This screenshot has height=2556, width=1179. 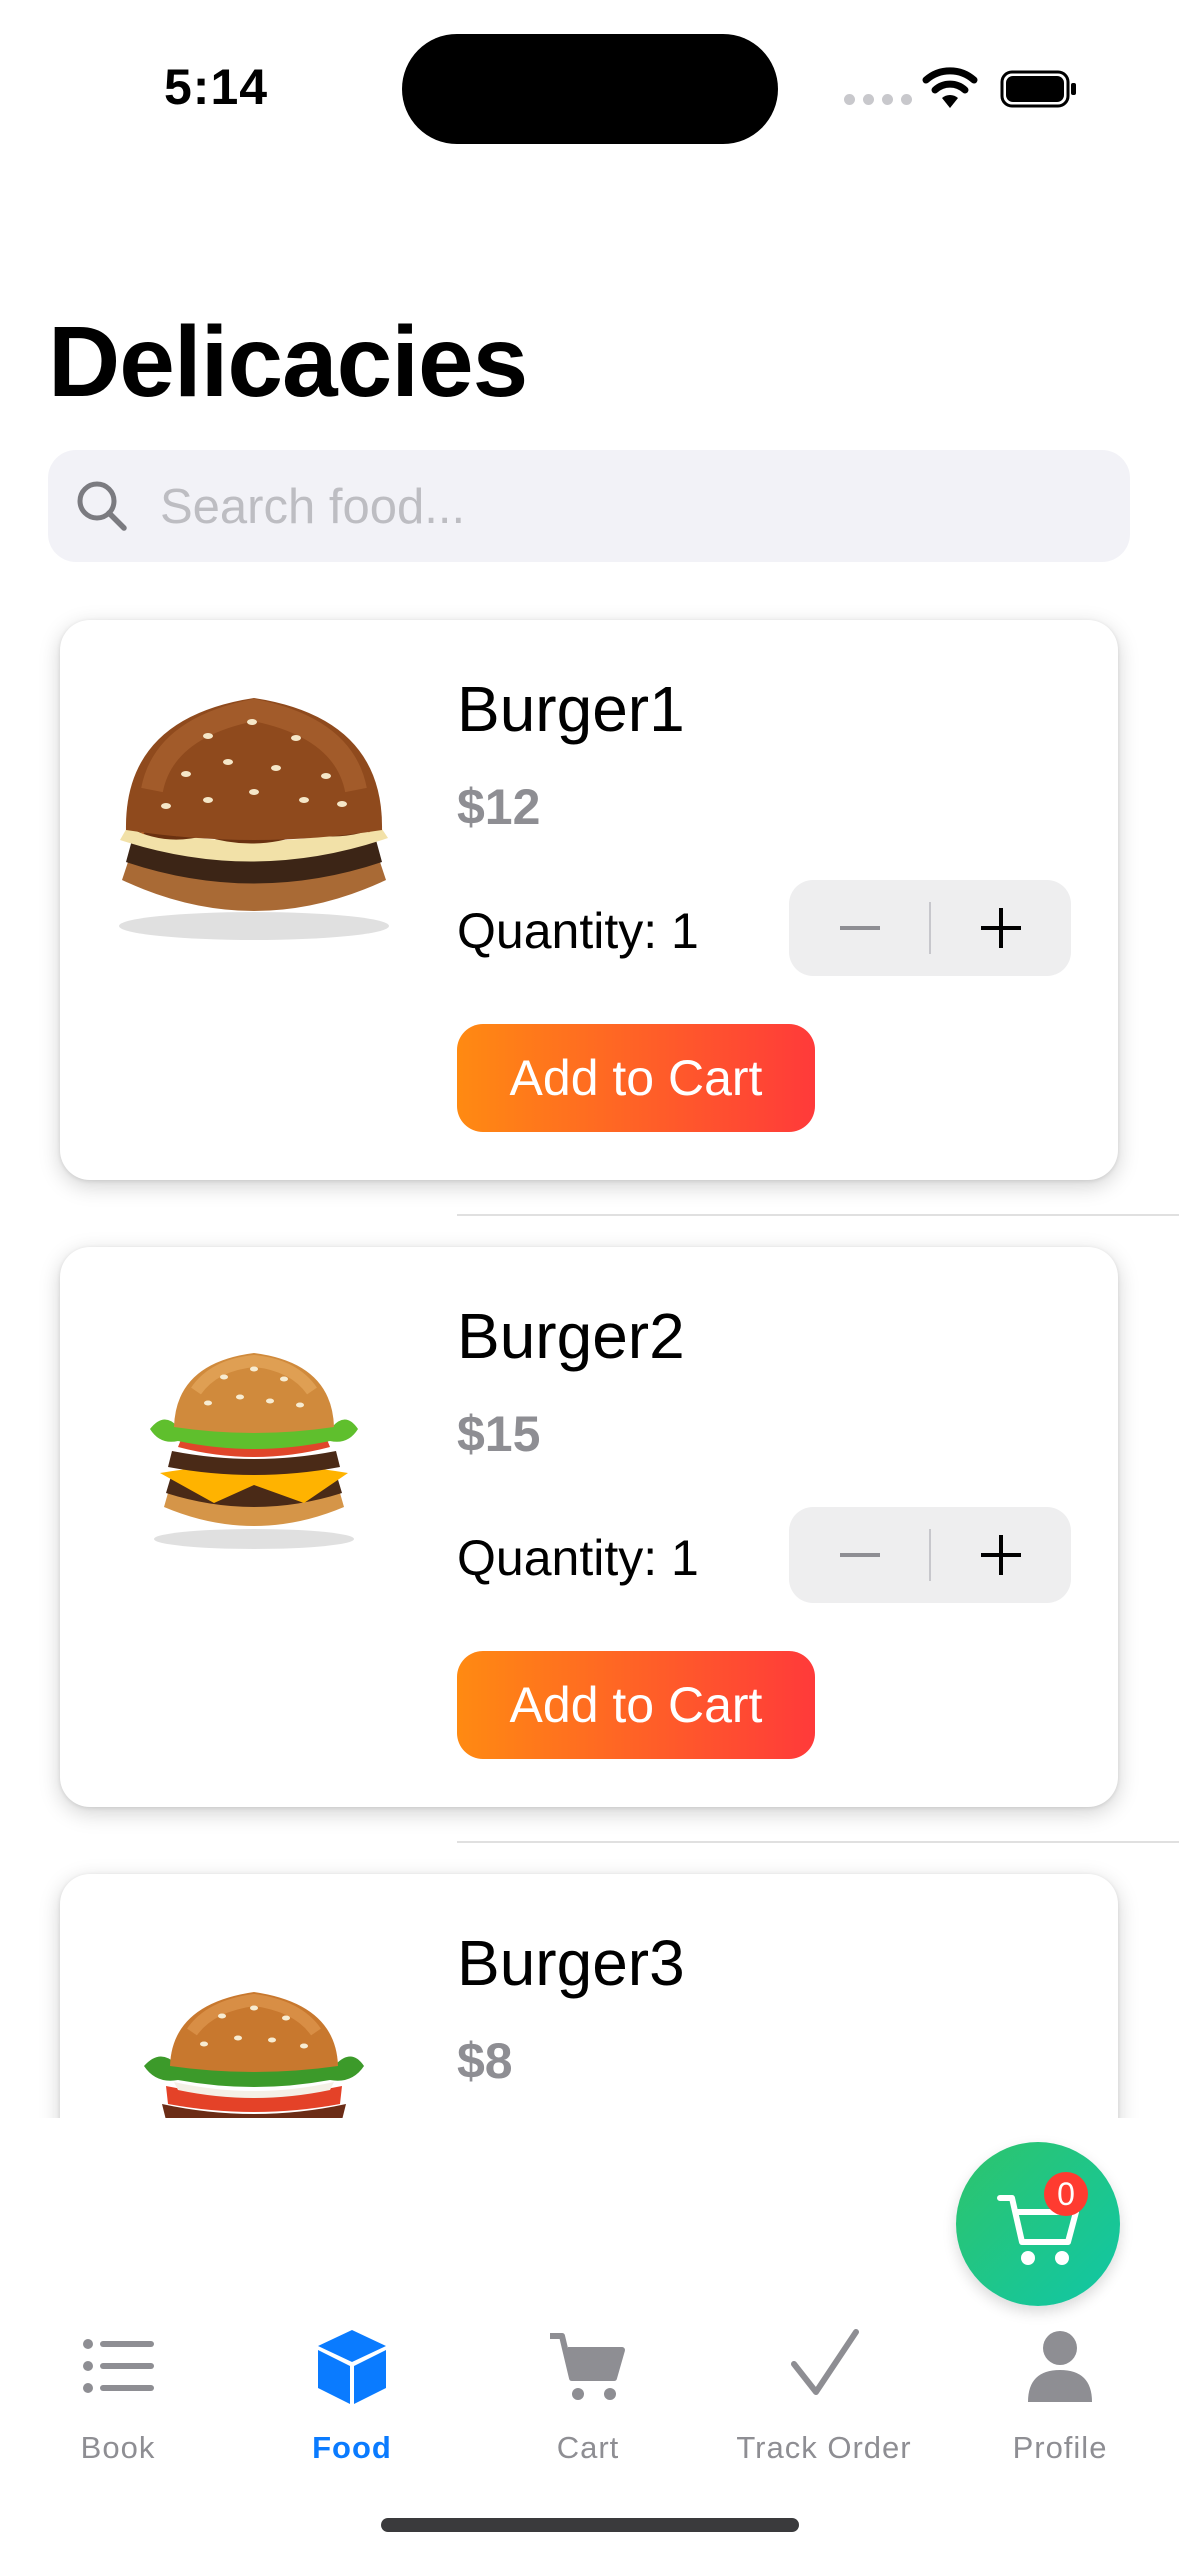 I want to click on tab-label: Book, so click(x=118, y=2447).